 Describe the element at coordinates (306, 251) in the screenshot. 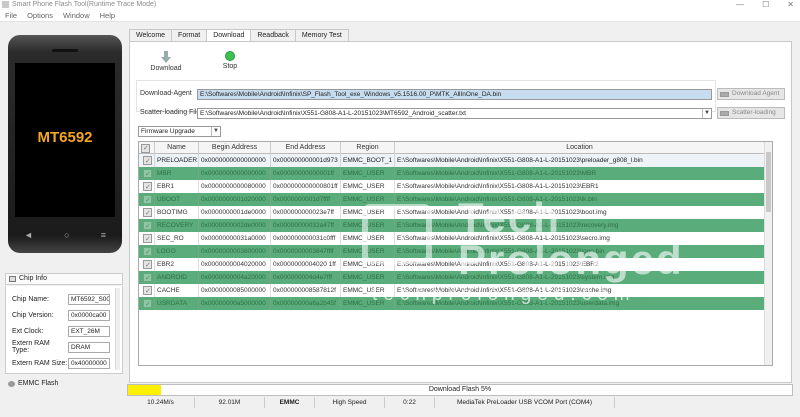

I see `end-address-cell: 0x0000000003847ffff` at that location.